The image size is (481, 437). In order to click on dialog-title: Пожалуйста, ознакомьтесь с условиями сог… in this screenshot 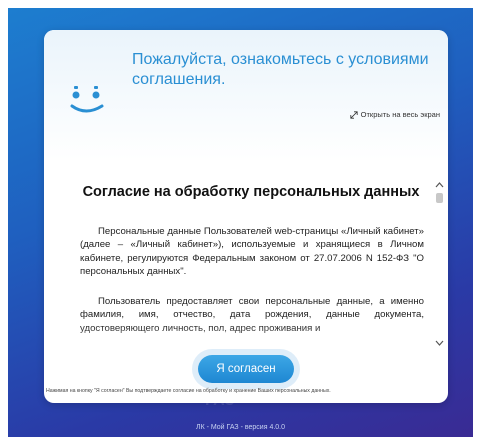, I will do `click(280, 69)`.